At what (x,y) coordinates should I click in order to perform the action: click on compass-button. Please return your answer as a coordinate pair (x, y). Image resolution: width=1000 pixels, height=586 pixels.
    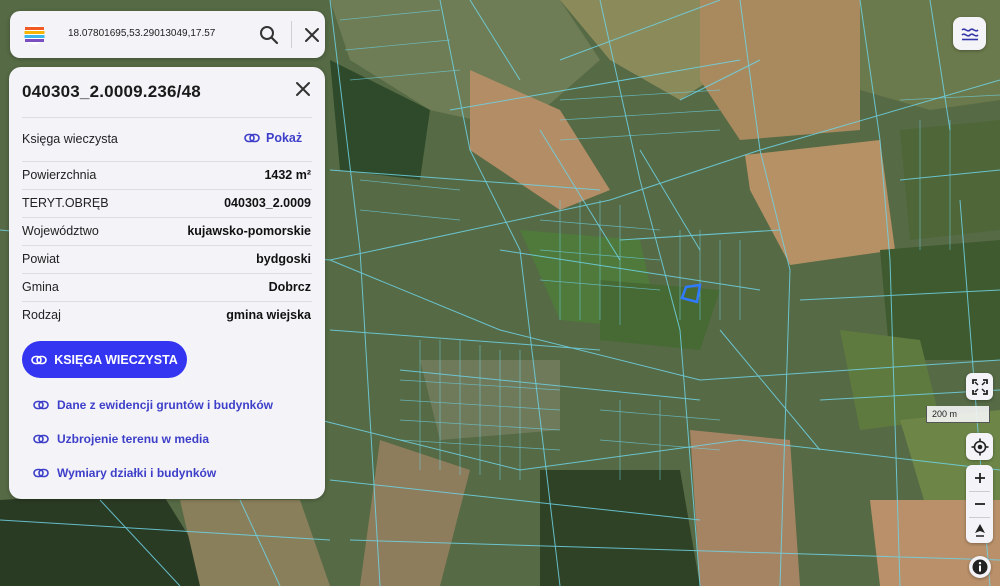
    Looking at the image, I should click on (979, 530).